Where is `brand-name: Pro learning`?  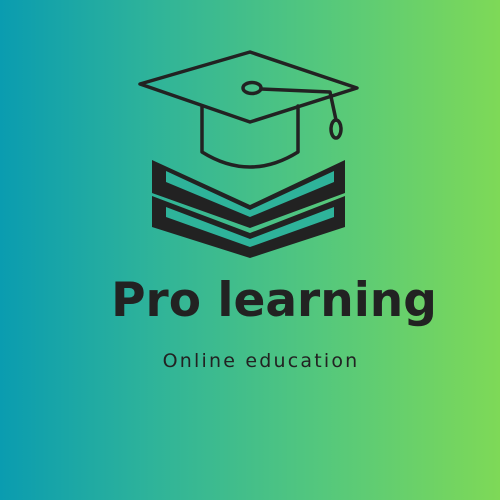 brand-name: Pro learning is located at coordinates (274, 300).